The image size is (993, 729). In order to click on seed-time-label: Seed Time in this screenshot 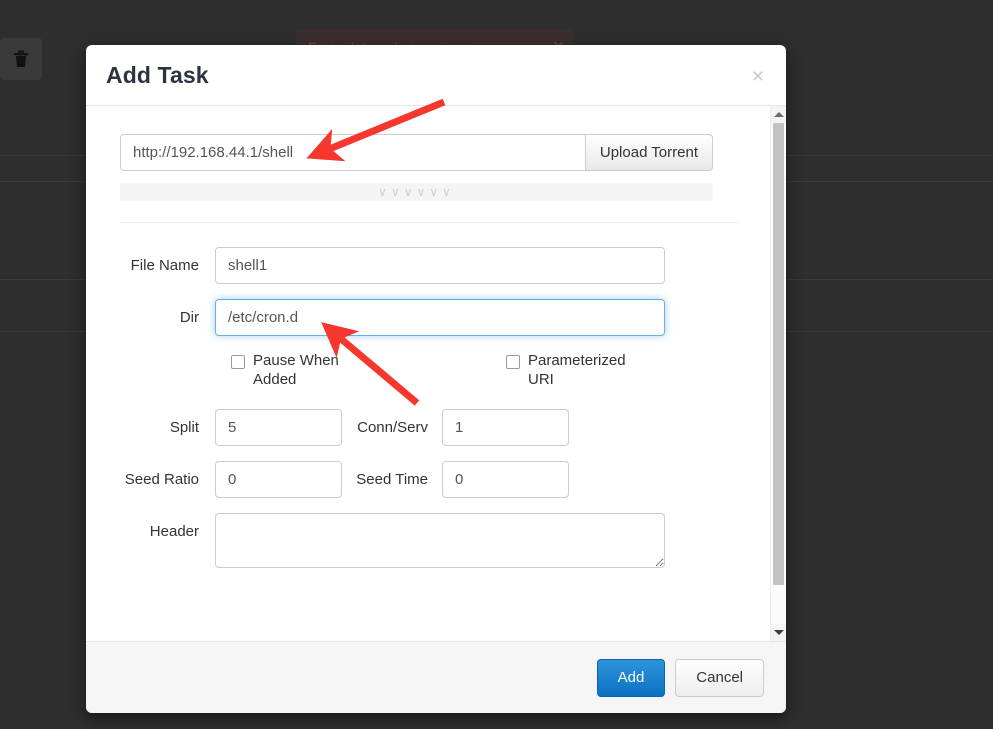, I will do `click(392, 479)`.